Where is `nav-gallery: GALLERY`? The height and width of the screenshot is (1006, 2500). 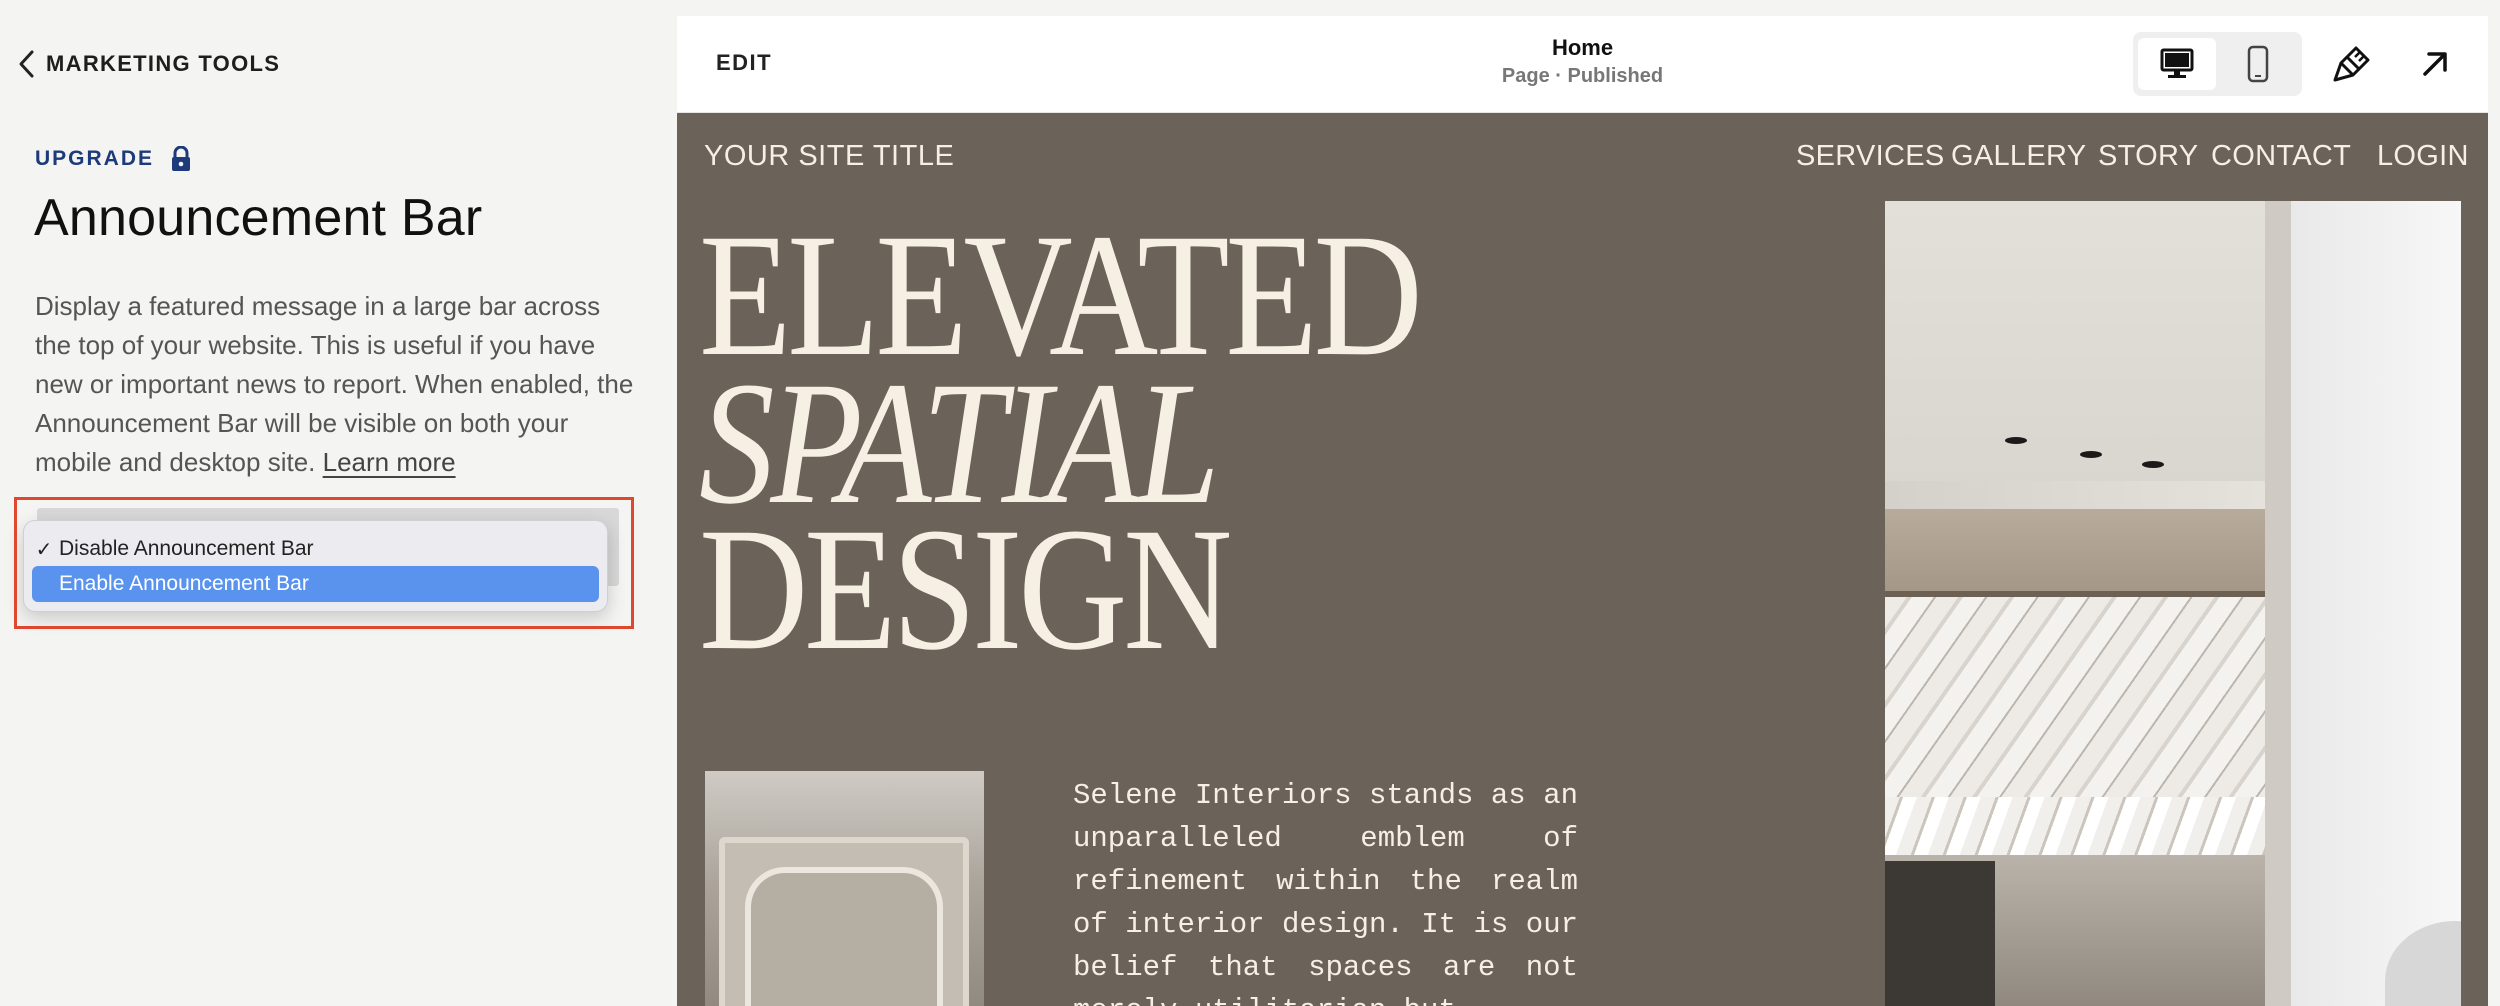 nav-gallery: GALLERY is located at coordinates (2018, 156).